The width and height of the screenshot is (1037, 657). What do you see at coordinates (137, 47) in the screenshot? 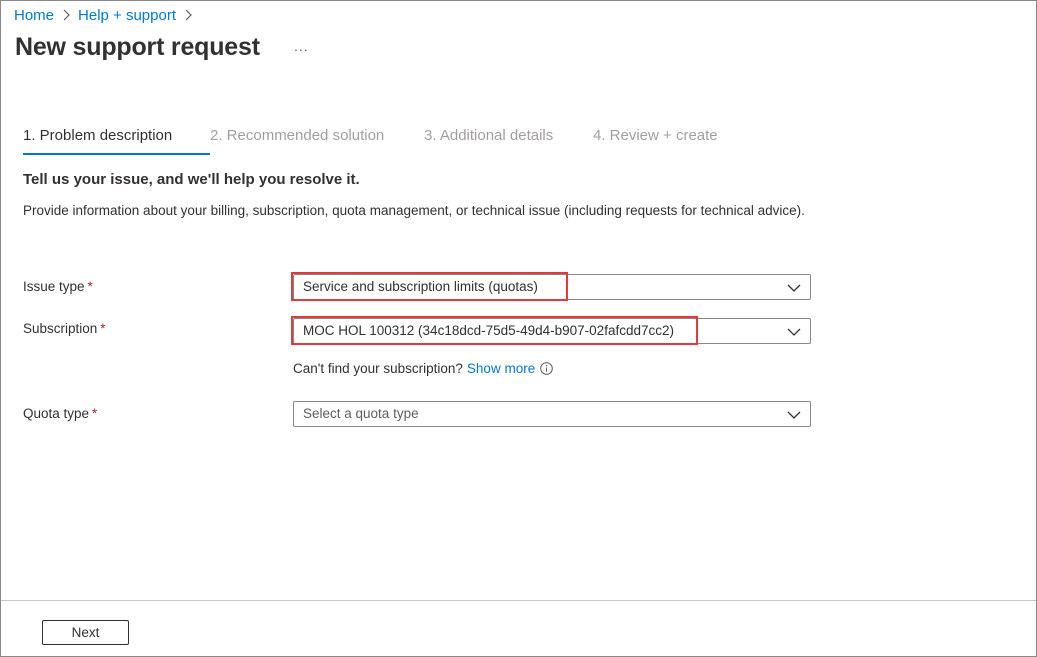
I see `page-title: New support request` at bounding box center [137, 47].